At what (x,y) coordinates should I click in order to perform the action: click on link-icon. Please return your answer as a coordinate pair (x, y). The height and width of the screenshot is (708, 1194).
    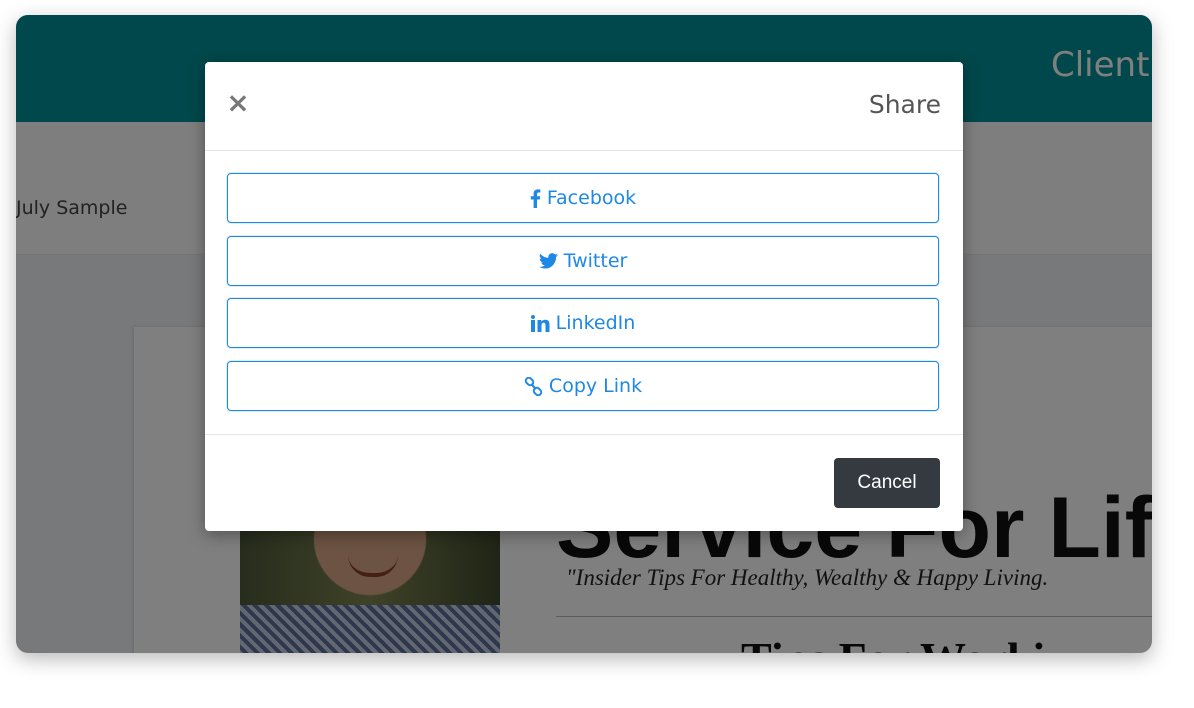
    Looking at the image, I should click on (533, 386).